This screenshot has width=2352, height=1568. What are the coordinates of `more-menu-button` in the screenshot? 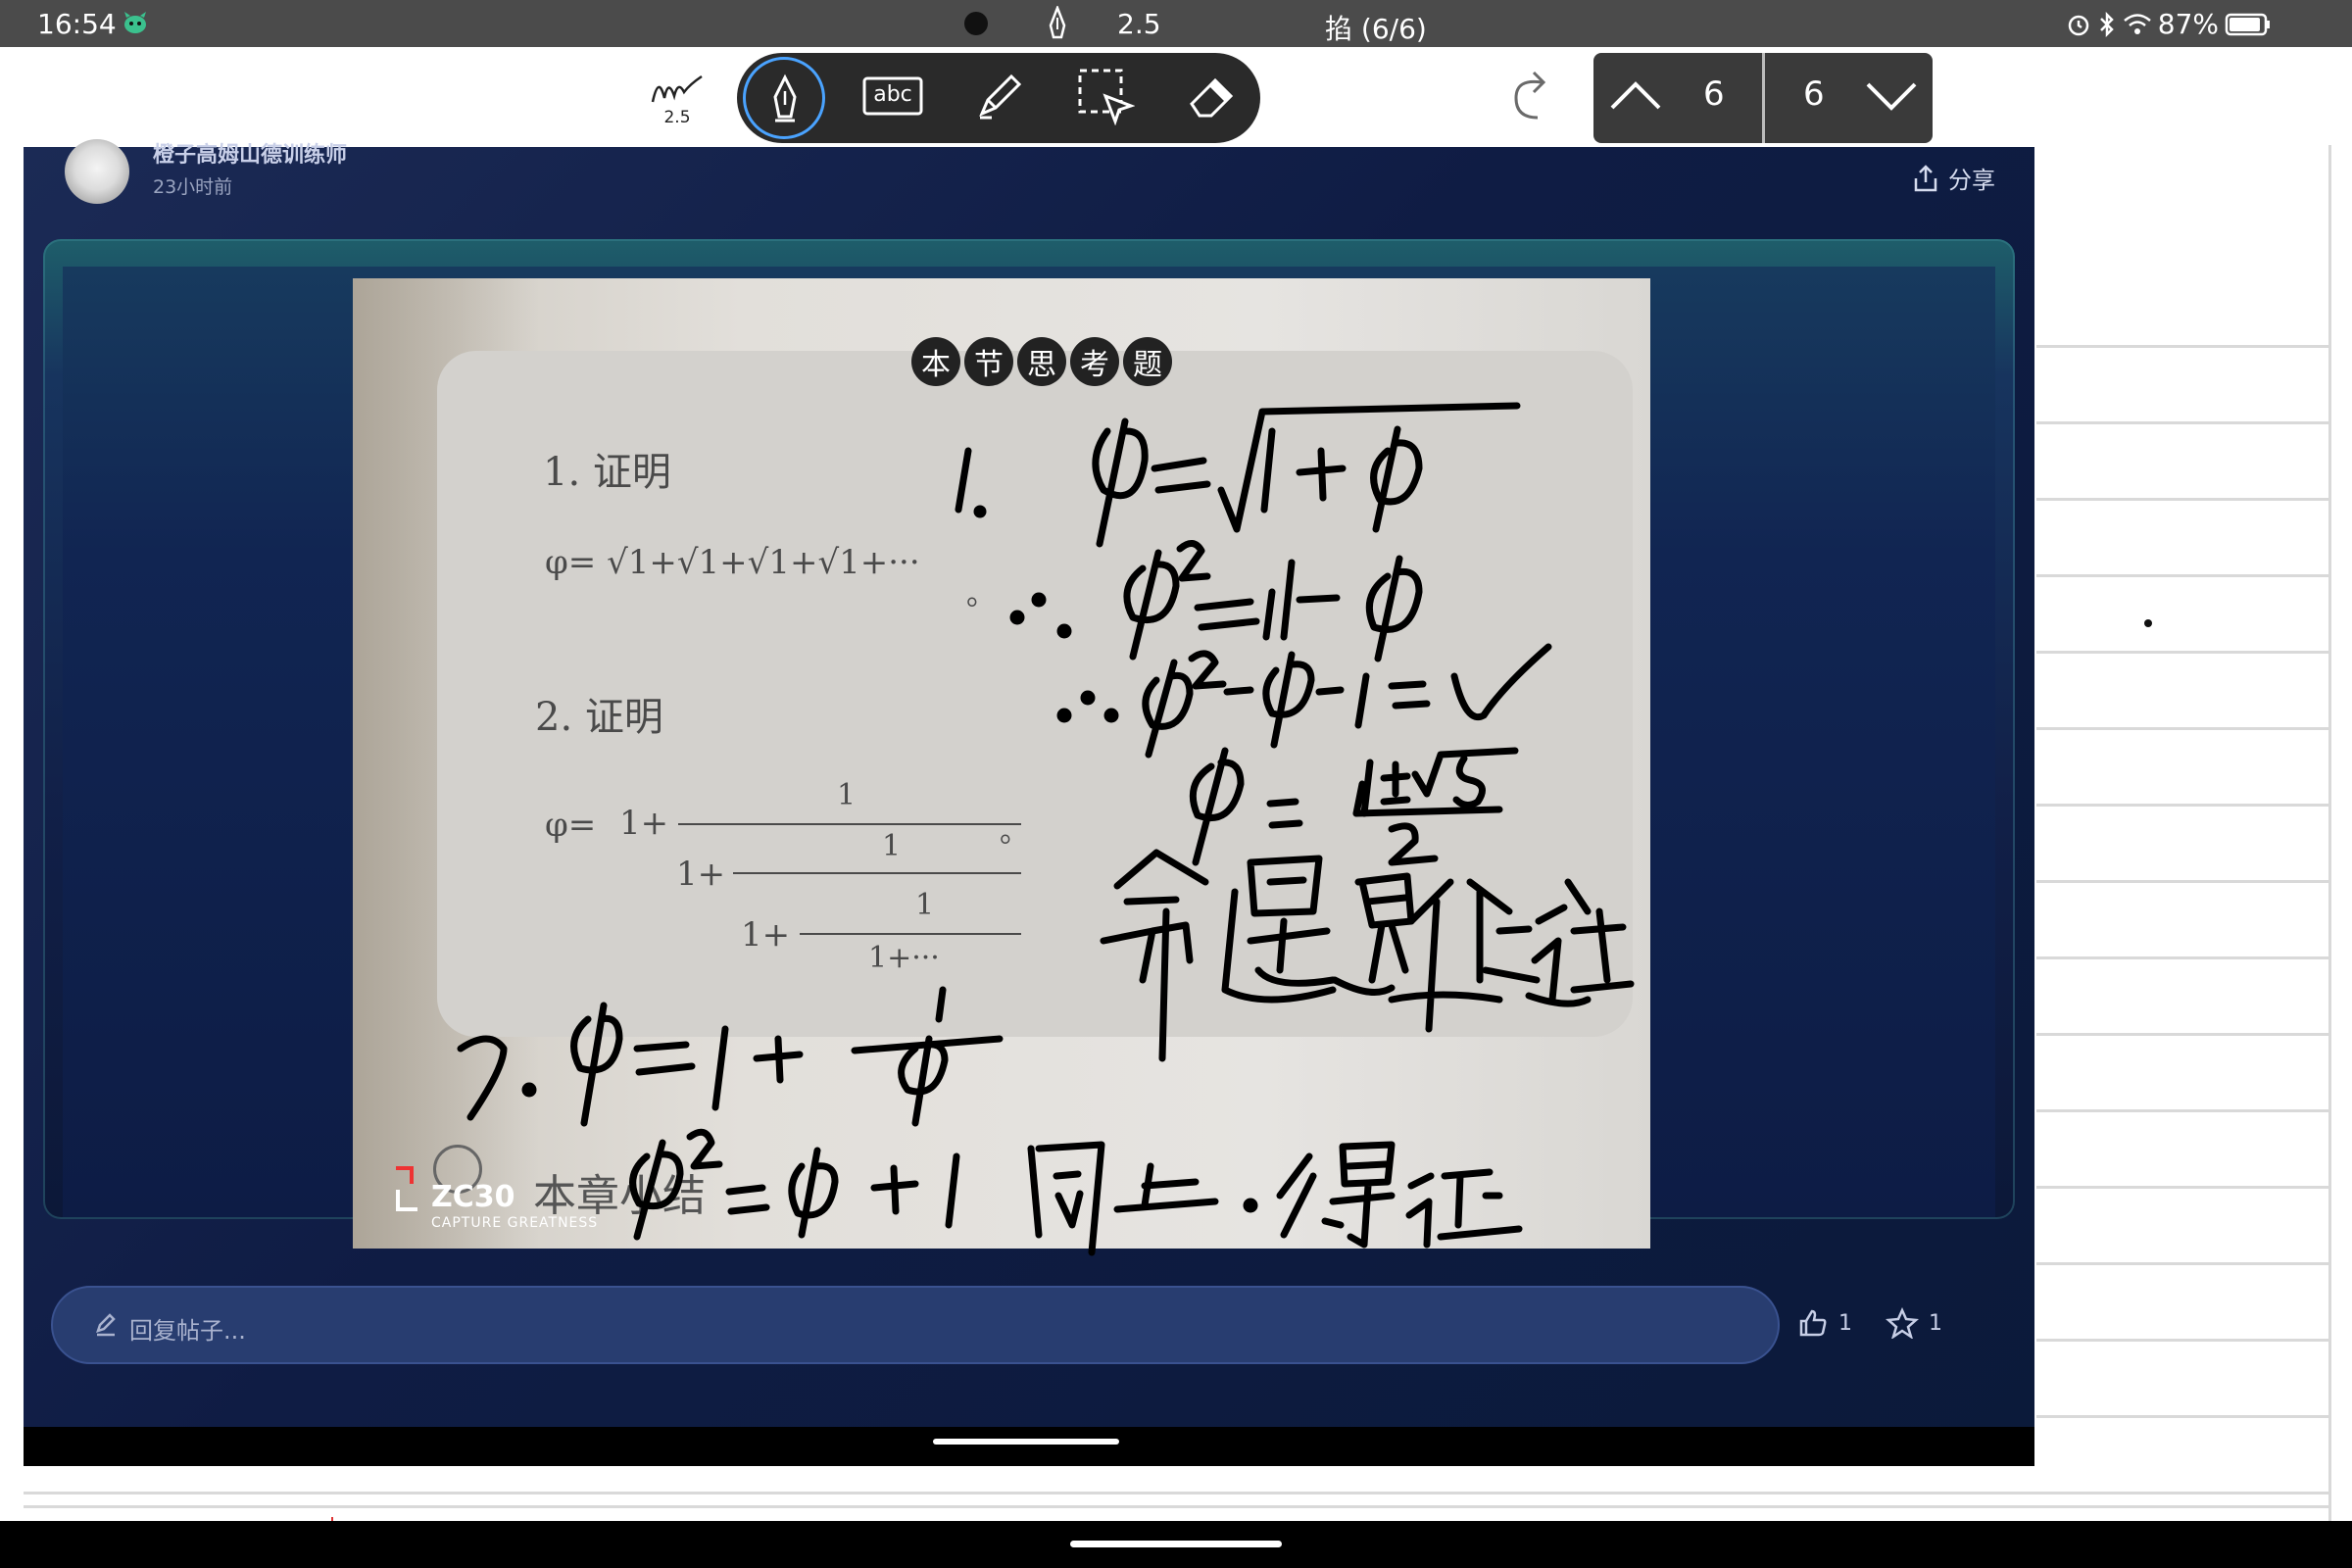 It's located at (1993, 96).